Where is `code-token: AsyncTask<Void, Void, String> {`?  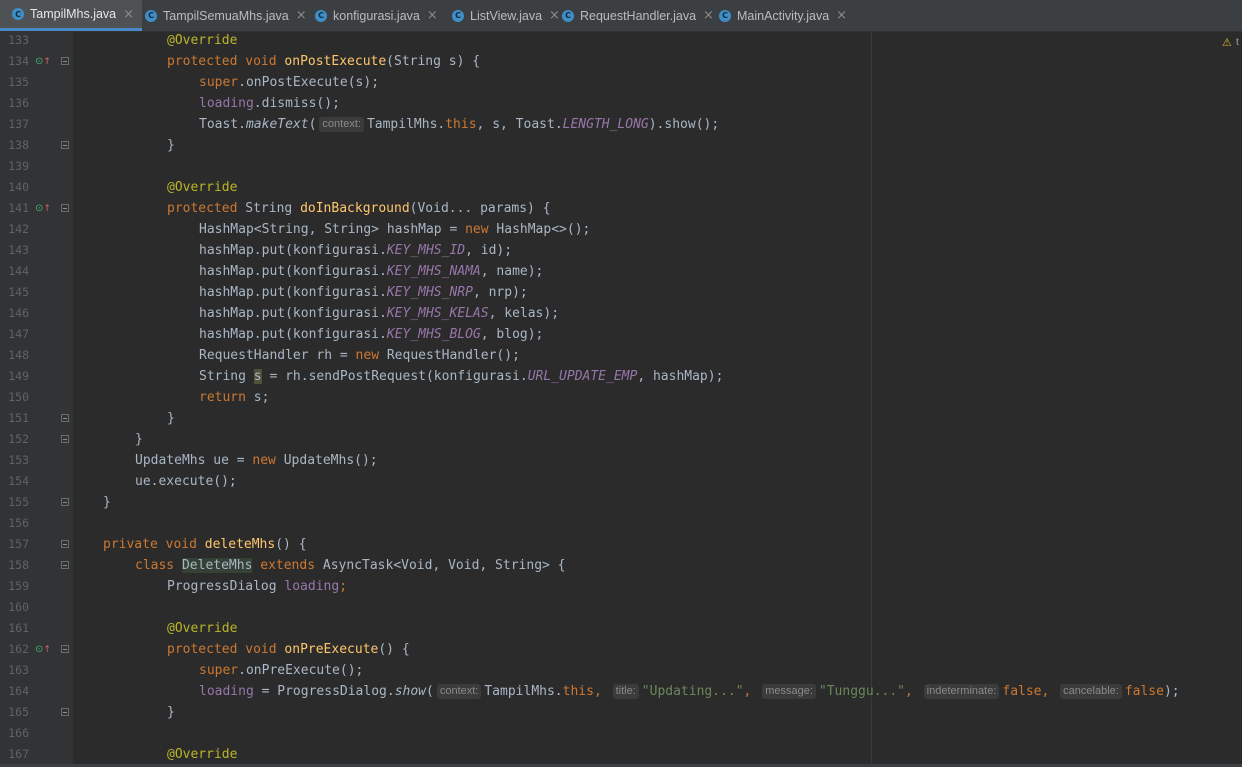 code-token: AsyncTask<Void, Void, String> { is located at coordinates (444, 565).